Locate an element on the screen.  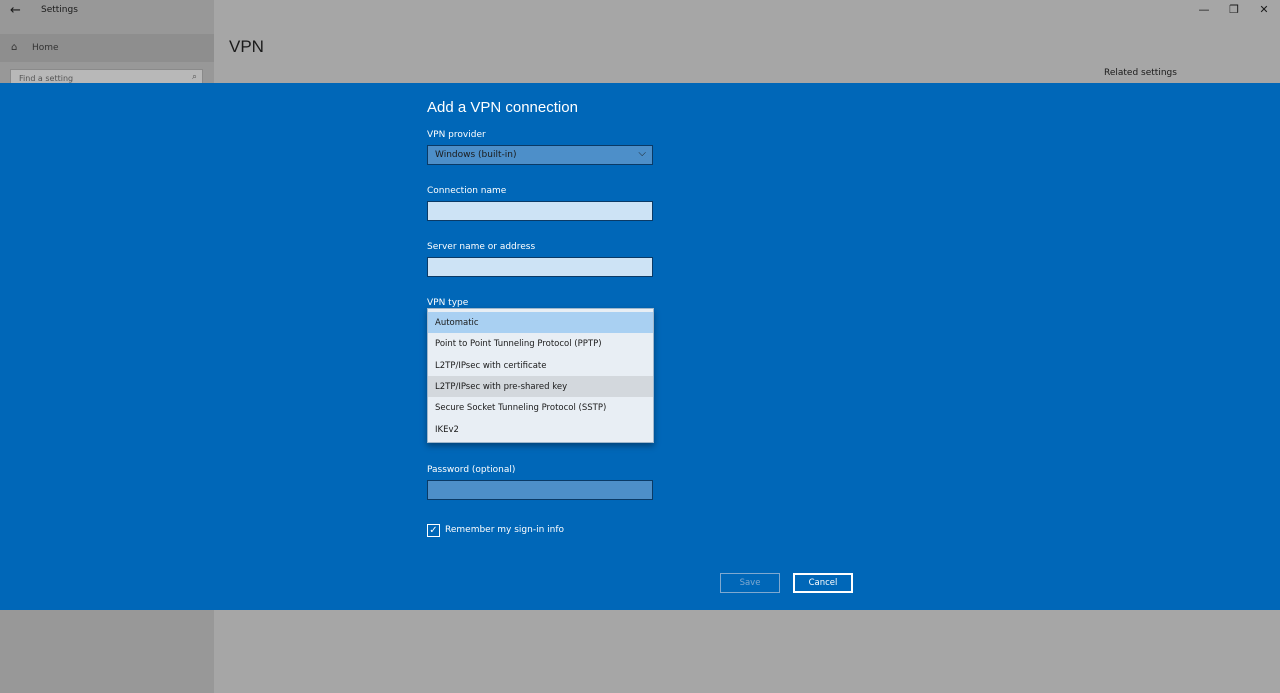
password-input is located at coordinates (540, 490).